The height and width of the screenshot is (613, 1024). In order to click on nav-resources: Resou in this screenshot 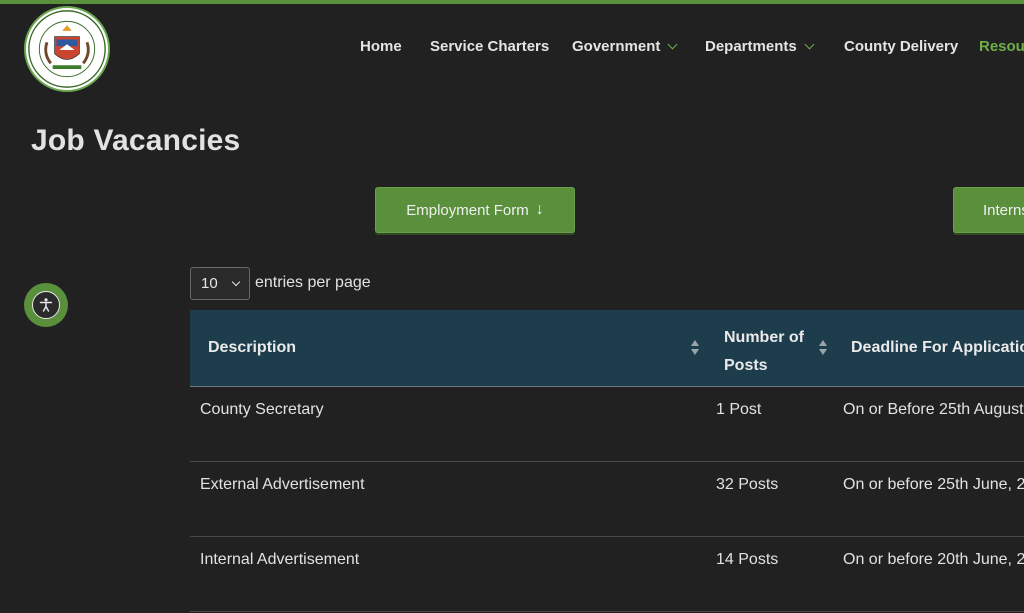, I will do `click(1001, 47)`.